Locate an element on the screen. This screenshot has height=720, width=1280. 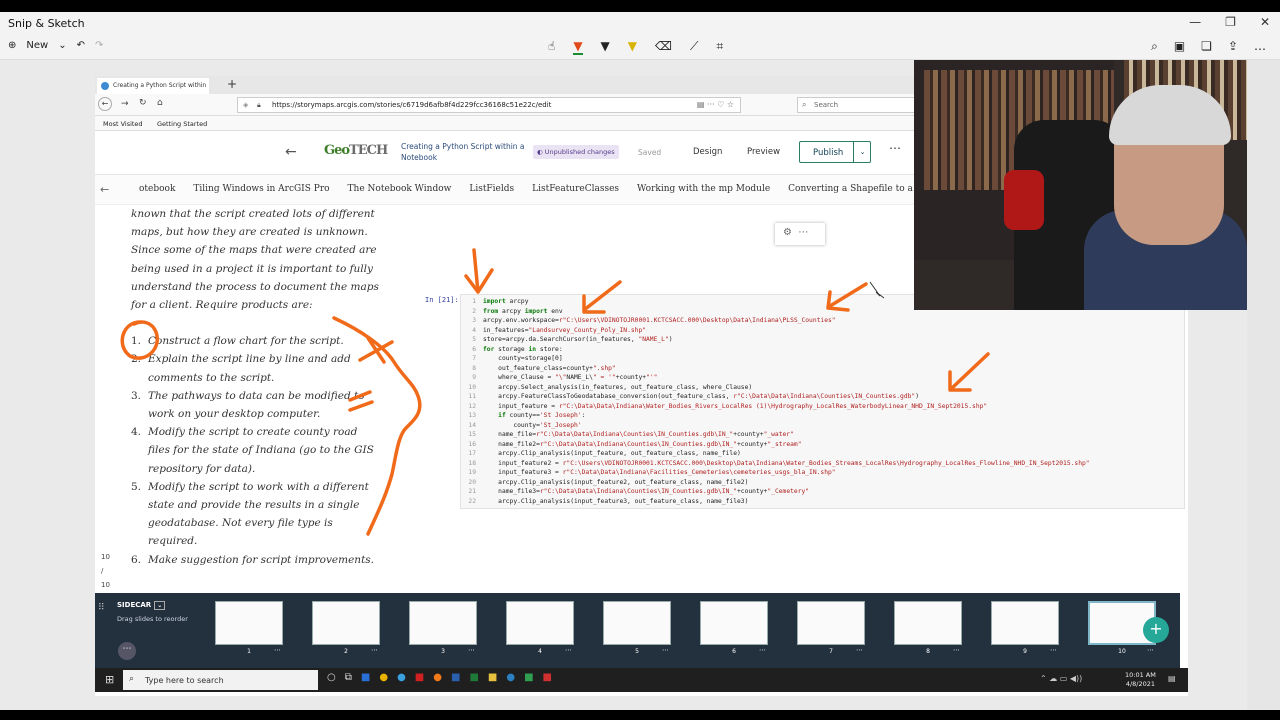
more-options-icon: ⋯ is located at coordinates (895, 148).